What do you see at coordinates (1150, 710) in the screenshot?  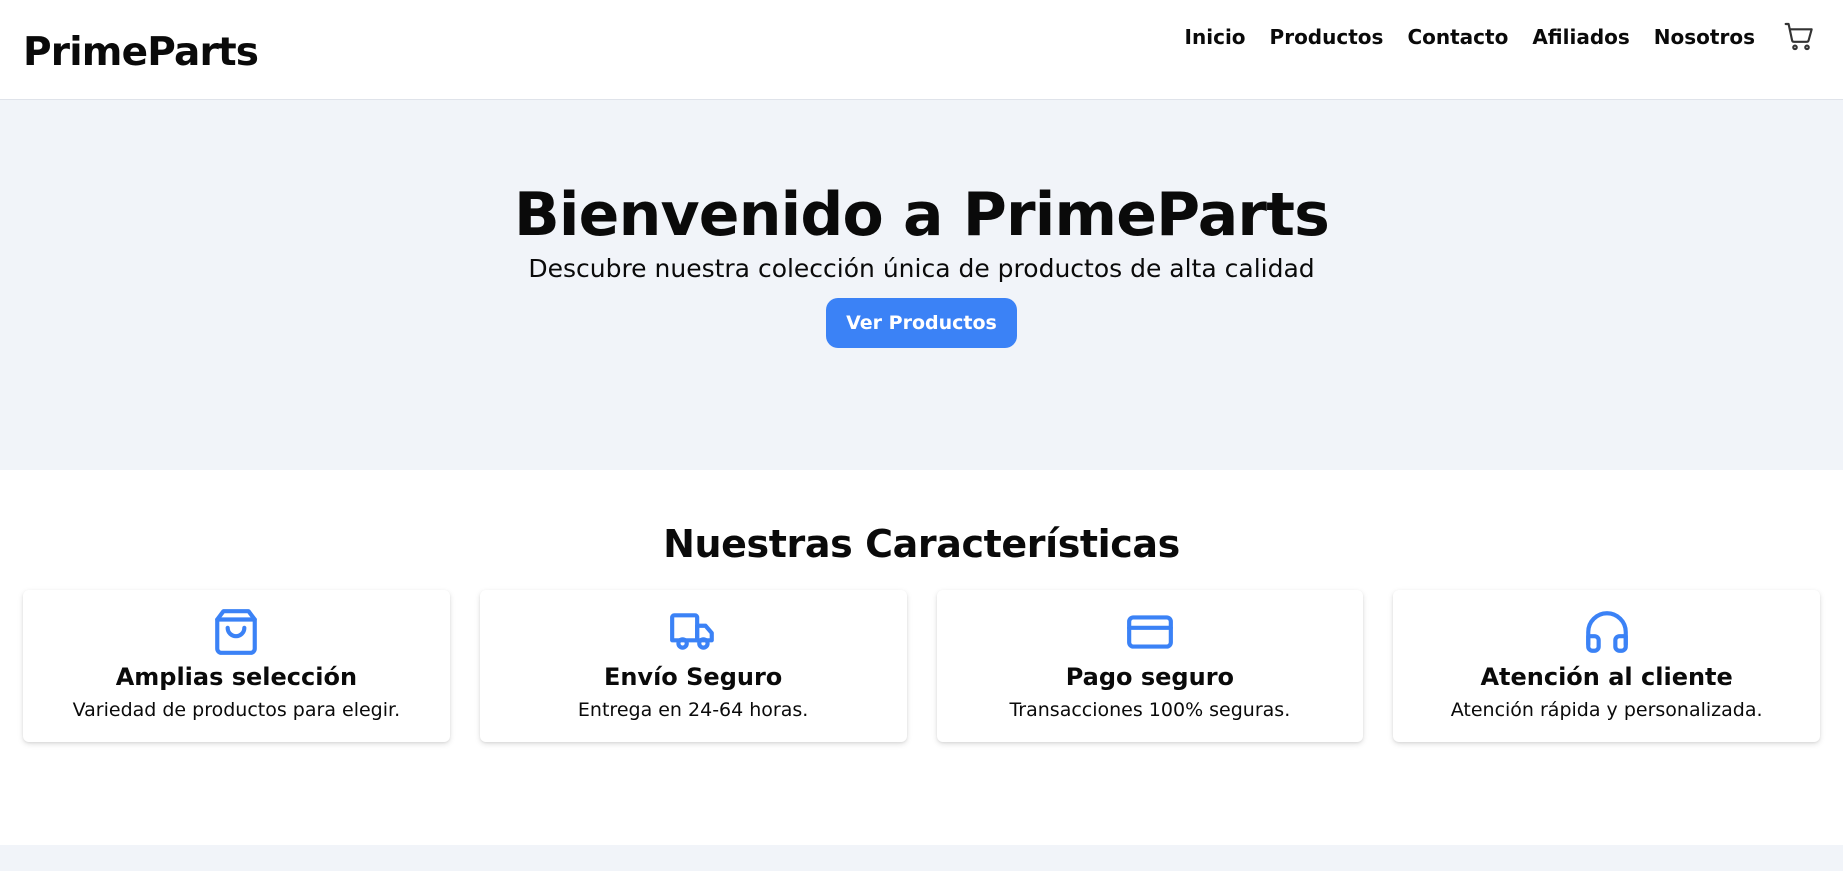 I see `feature-description: Transacciones 100% seguras.` at bounding box center [1150, 710].